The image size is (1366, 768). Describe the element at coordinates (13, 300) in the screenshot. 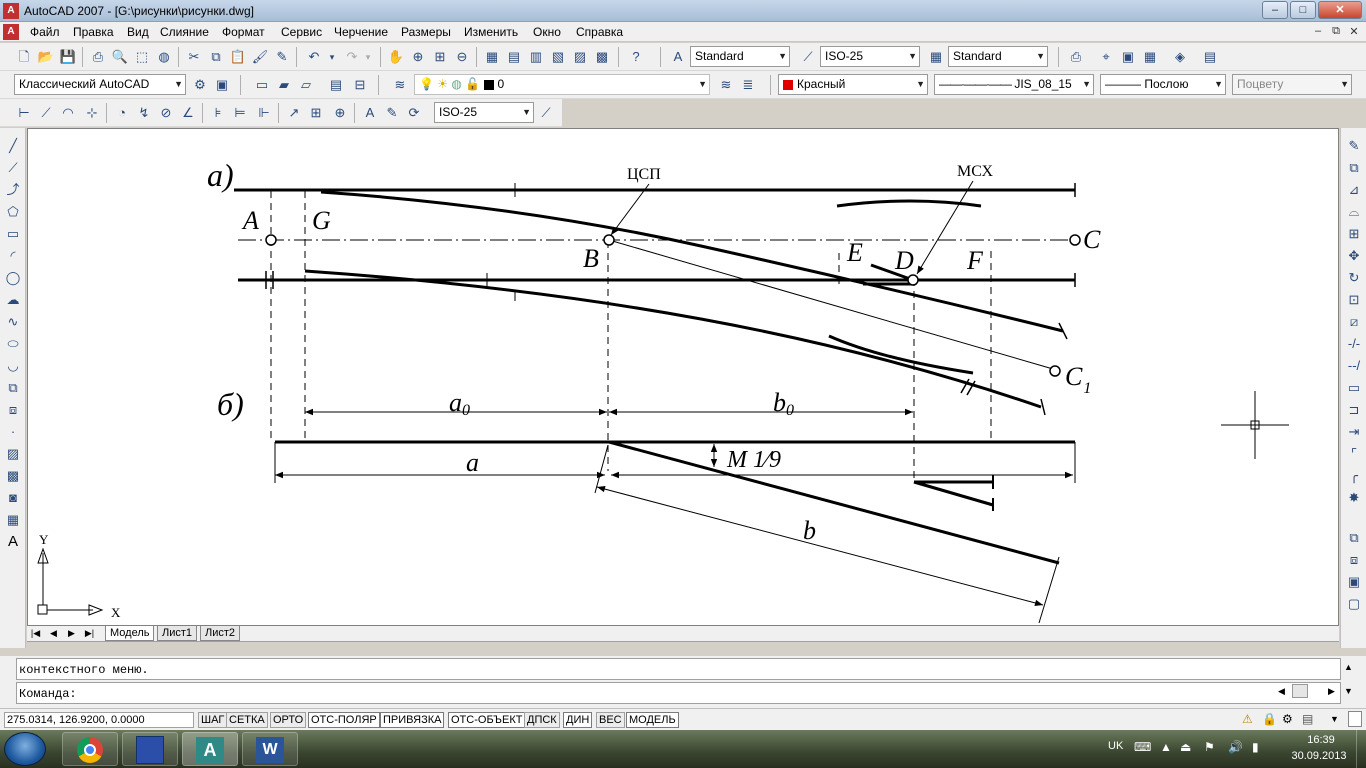

I see `revision-cloud-icon: ☁` at that location.